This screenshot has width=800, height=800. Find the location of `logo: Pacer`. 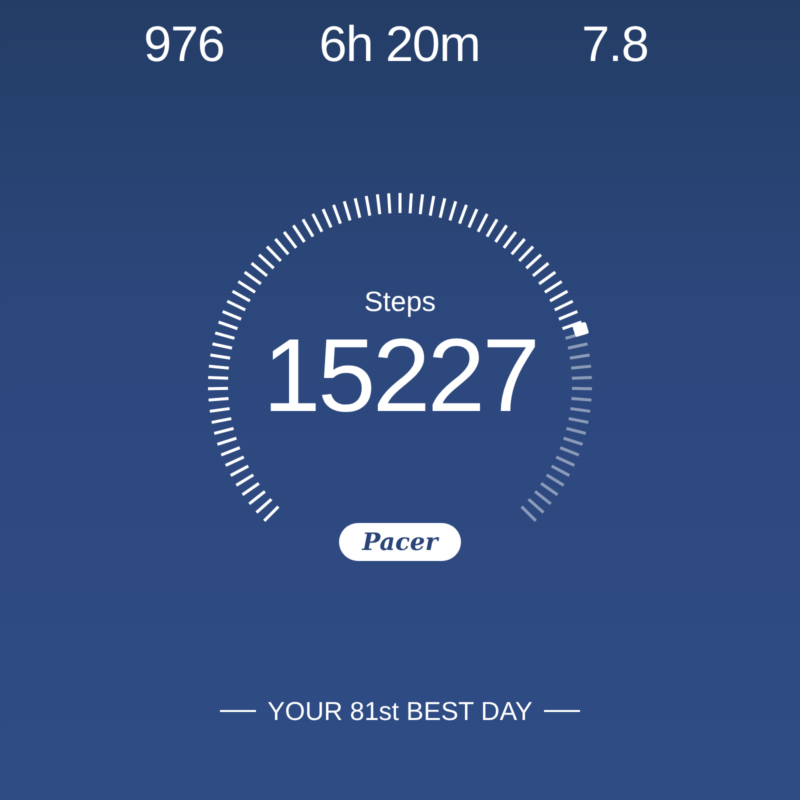

logo: Pacer is located at coordinates (400, 542).